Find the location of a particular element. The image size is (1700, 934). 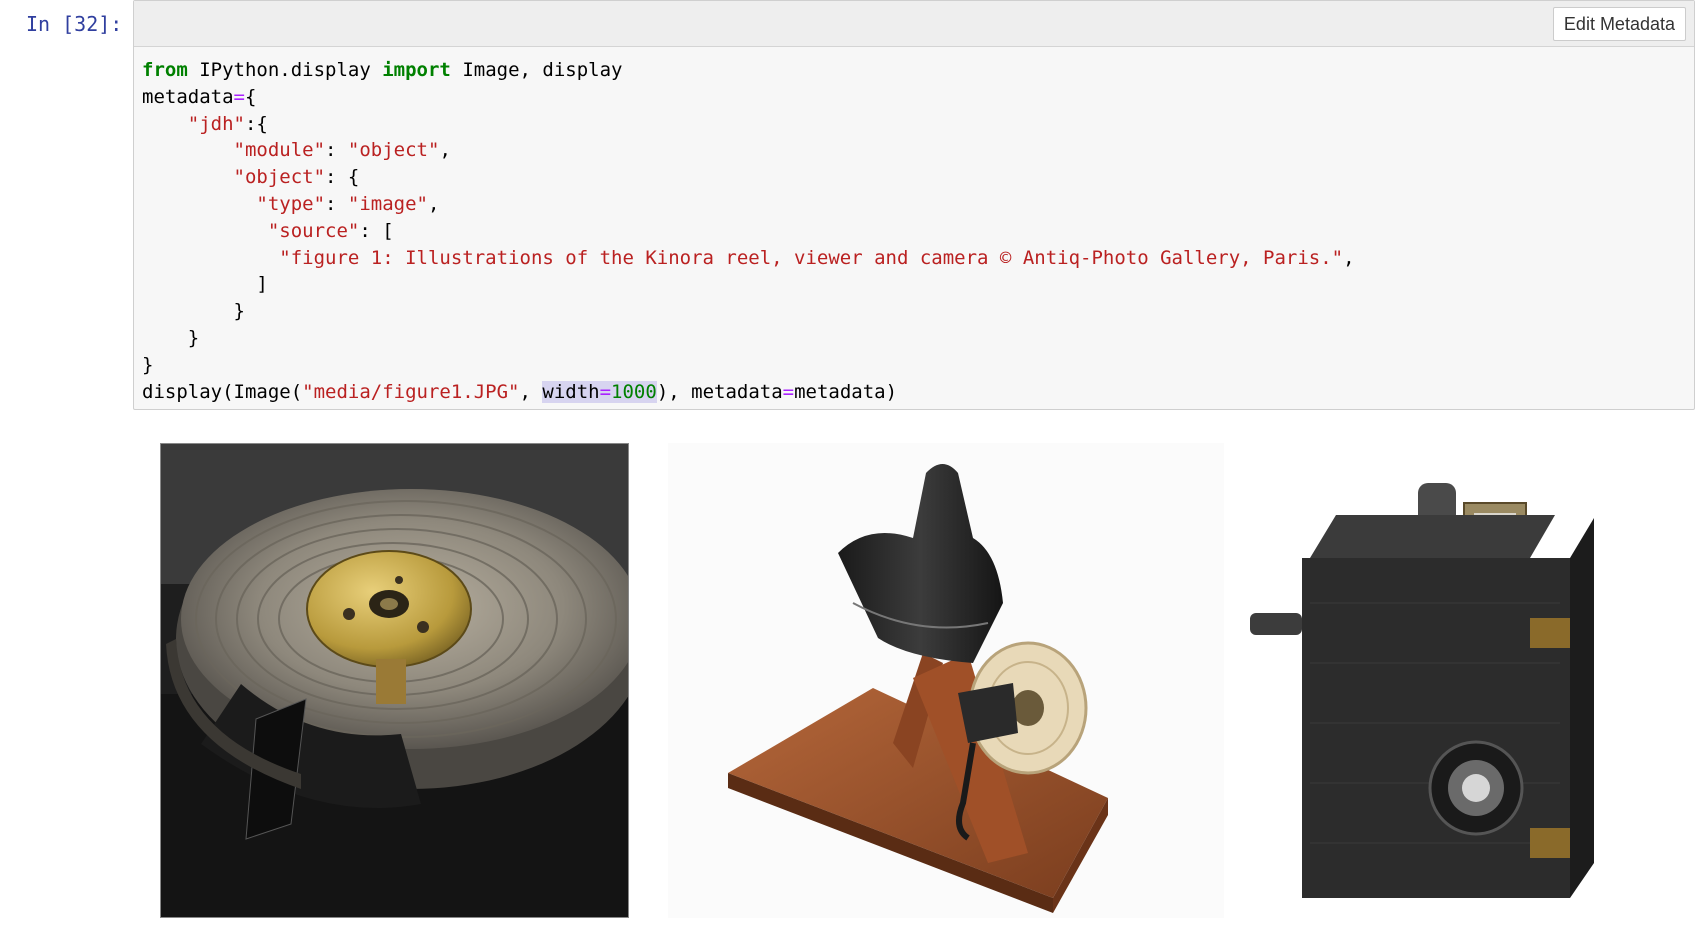

kinora-reel-image is located at coordinates (394, 680).